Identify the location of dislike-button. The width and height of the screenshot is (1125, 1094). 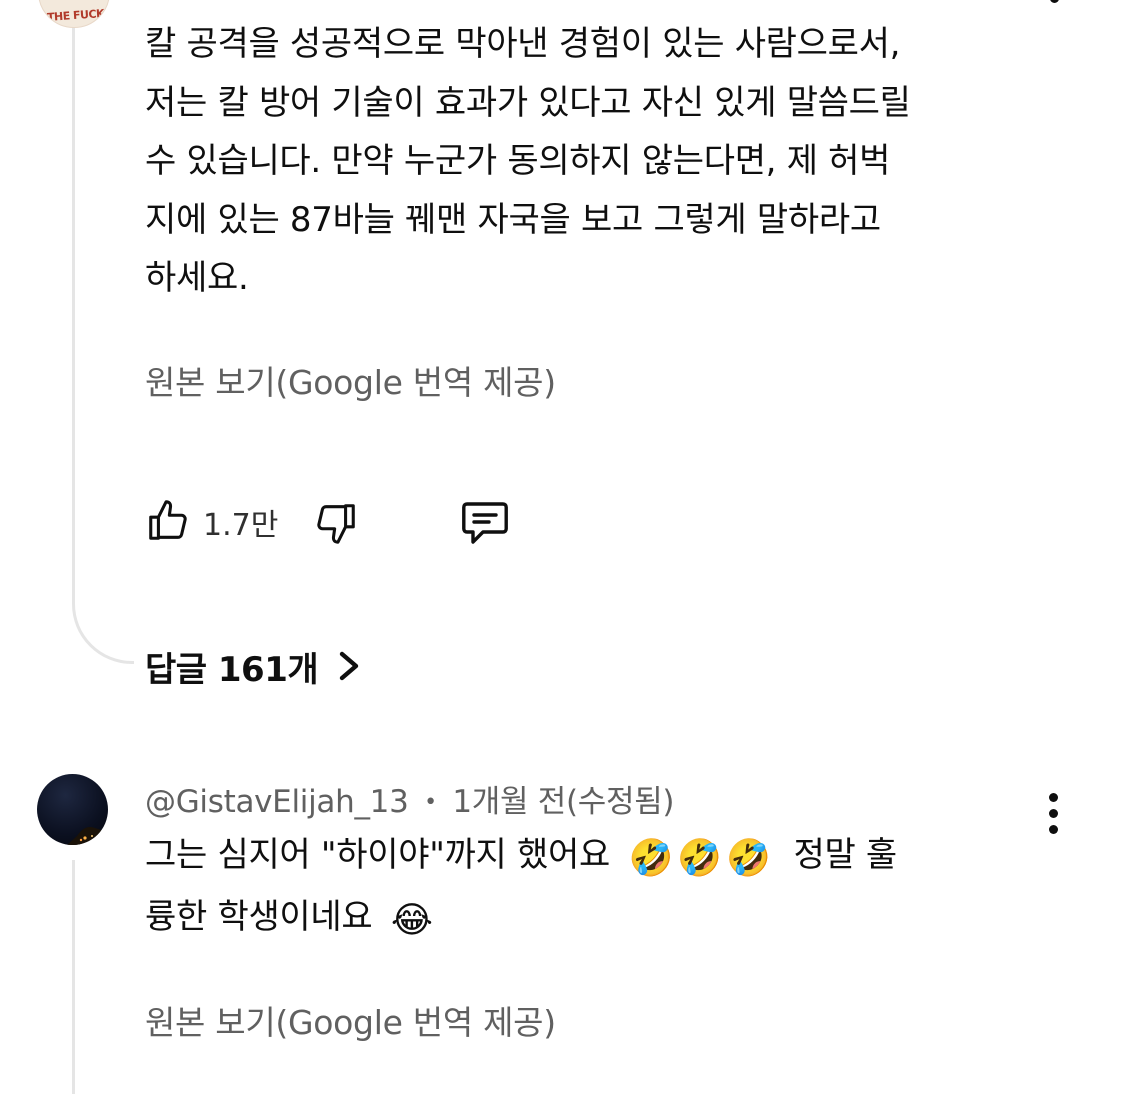
(336, 523).